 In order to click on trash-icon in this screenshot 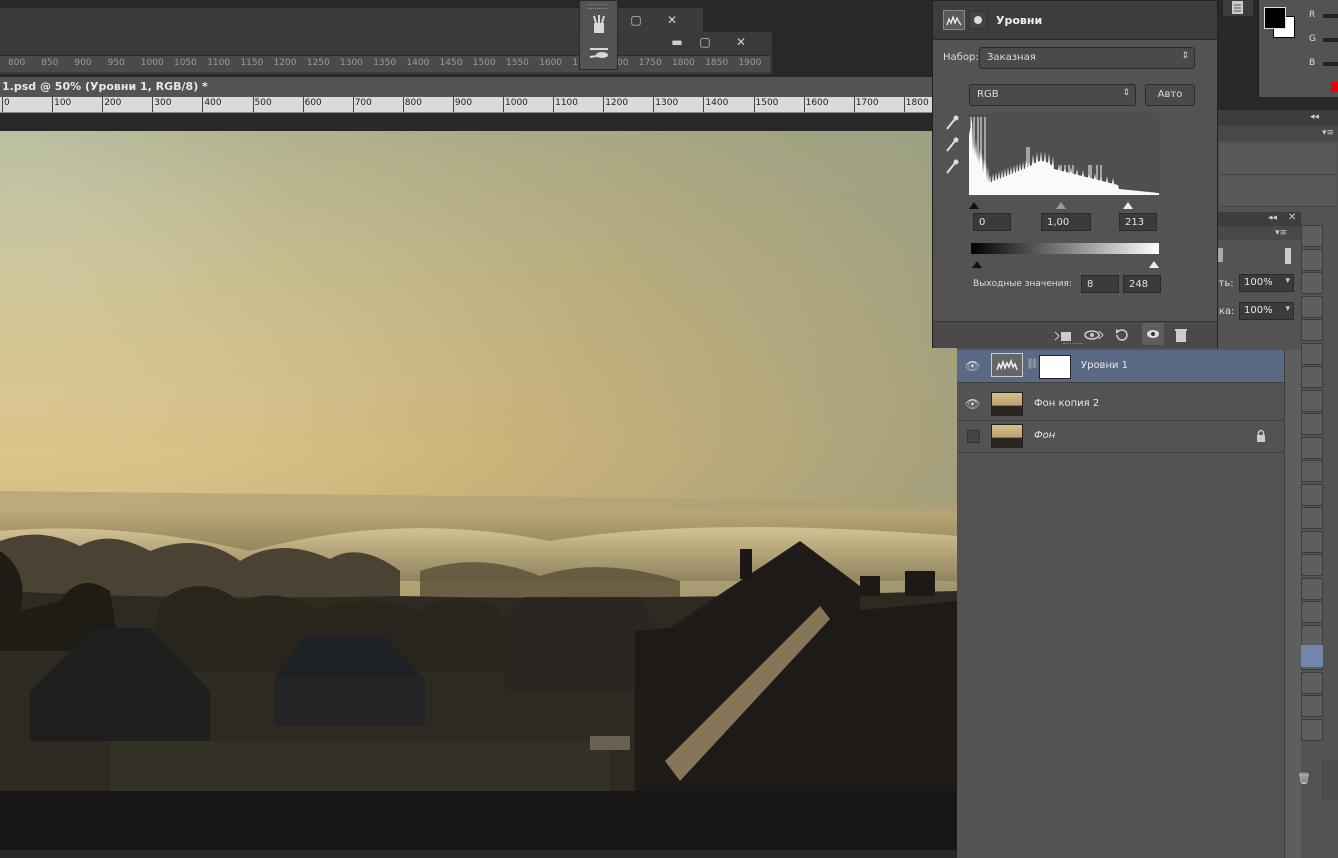, I will do `click(1181, 335)`.